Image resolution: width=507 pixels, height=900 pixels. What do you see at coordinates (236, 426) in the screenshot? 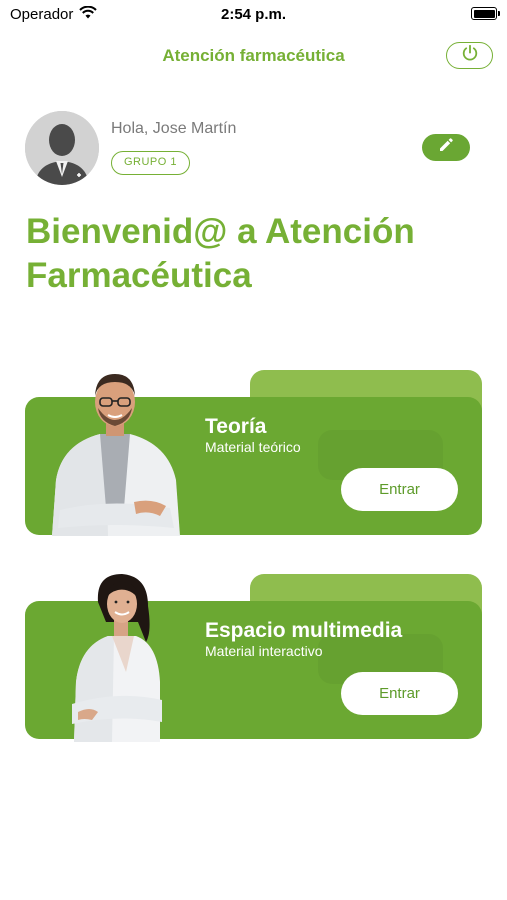
I see `theory-card-title: Teoría` at bounding box center [236, 426].